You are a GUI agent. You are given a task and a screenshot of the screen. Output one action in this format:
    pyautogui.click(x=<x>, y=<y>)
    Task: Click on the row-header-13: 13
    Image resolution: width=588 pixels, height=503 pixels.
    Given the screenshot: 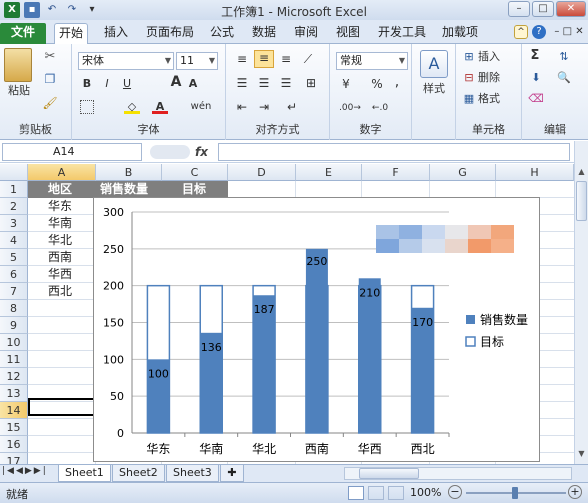 What is the action you would take?
    pyautogui.click(x=14, y=393)
    